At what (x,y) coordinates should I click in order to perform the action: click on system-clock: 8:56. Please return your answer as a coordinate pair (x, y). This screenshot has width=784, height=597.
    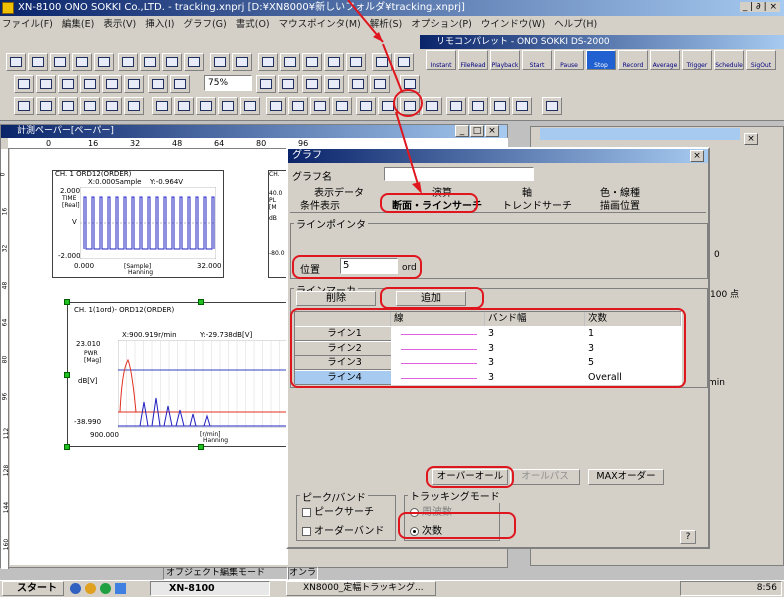
    Looking at the image, I should click on (731, 588).